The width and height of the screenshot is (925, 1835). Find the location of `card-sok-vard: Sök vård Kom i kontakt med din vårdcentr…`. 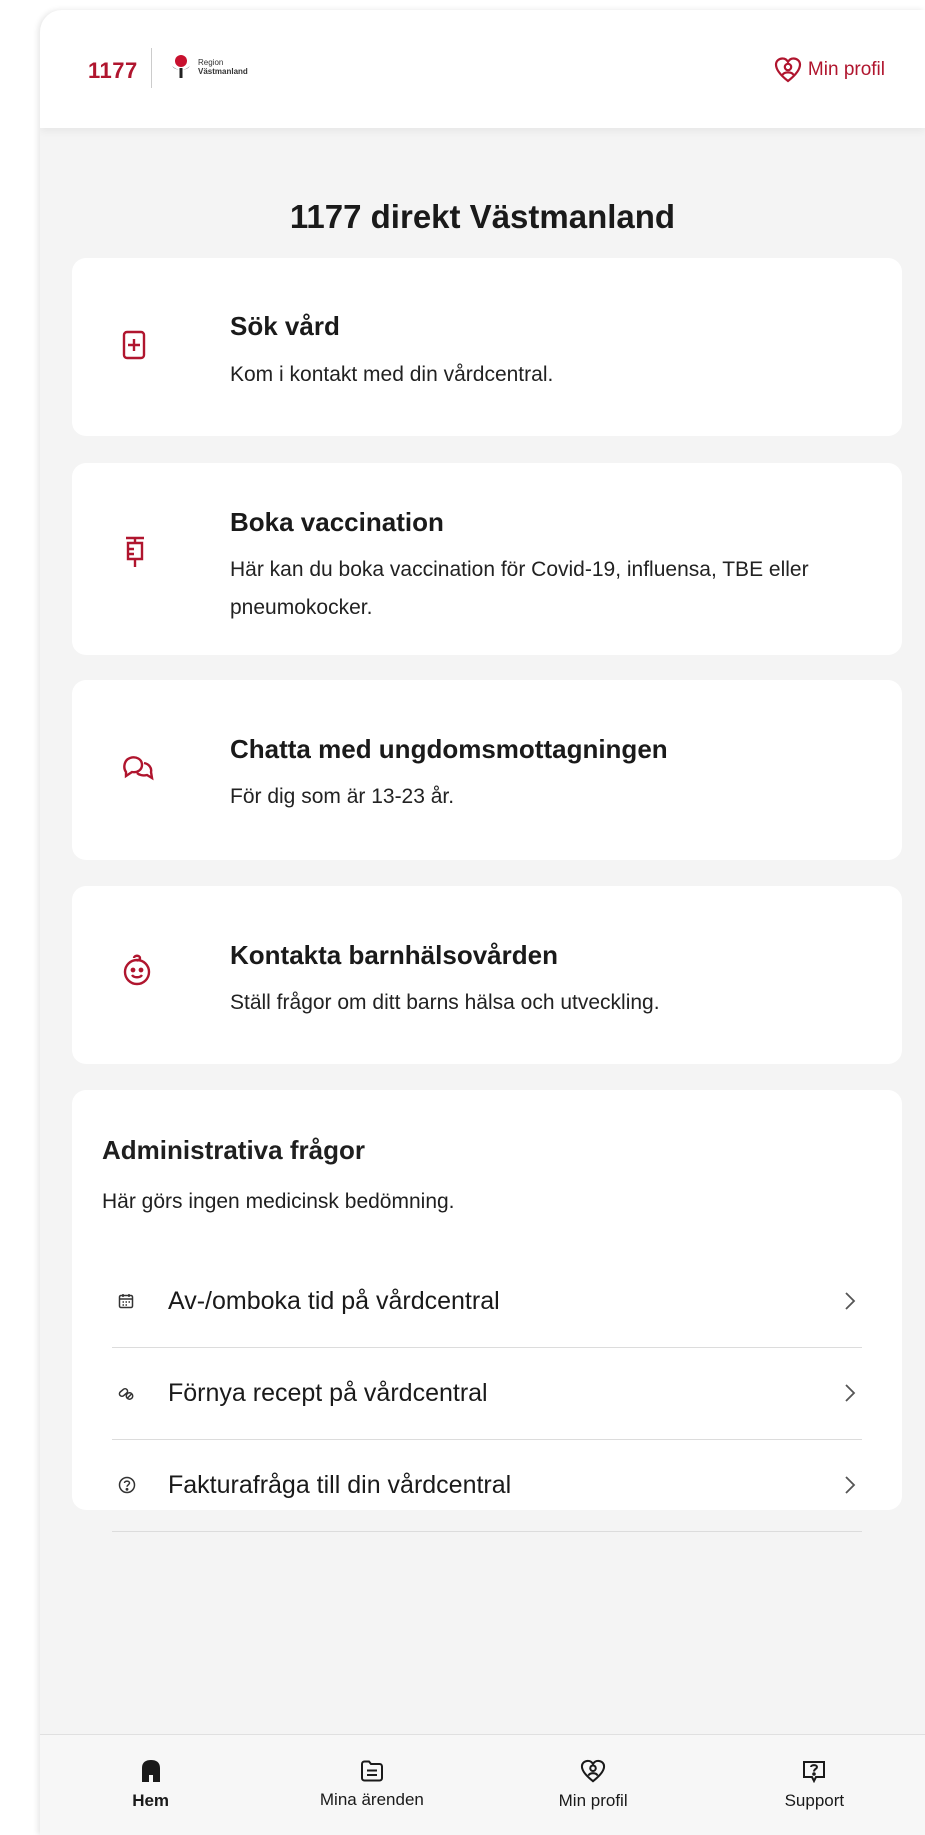

card-sok-vard: Sök vård Kom i kontakt med din vårdcentr… is located at coordinates (487, 347).